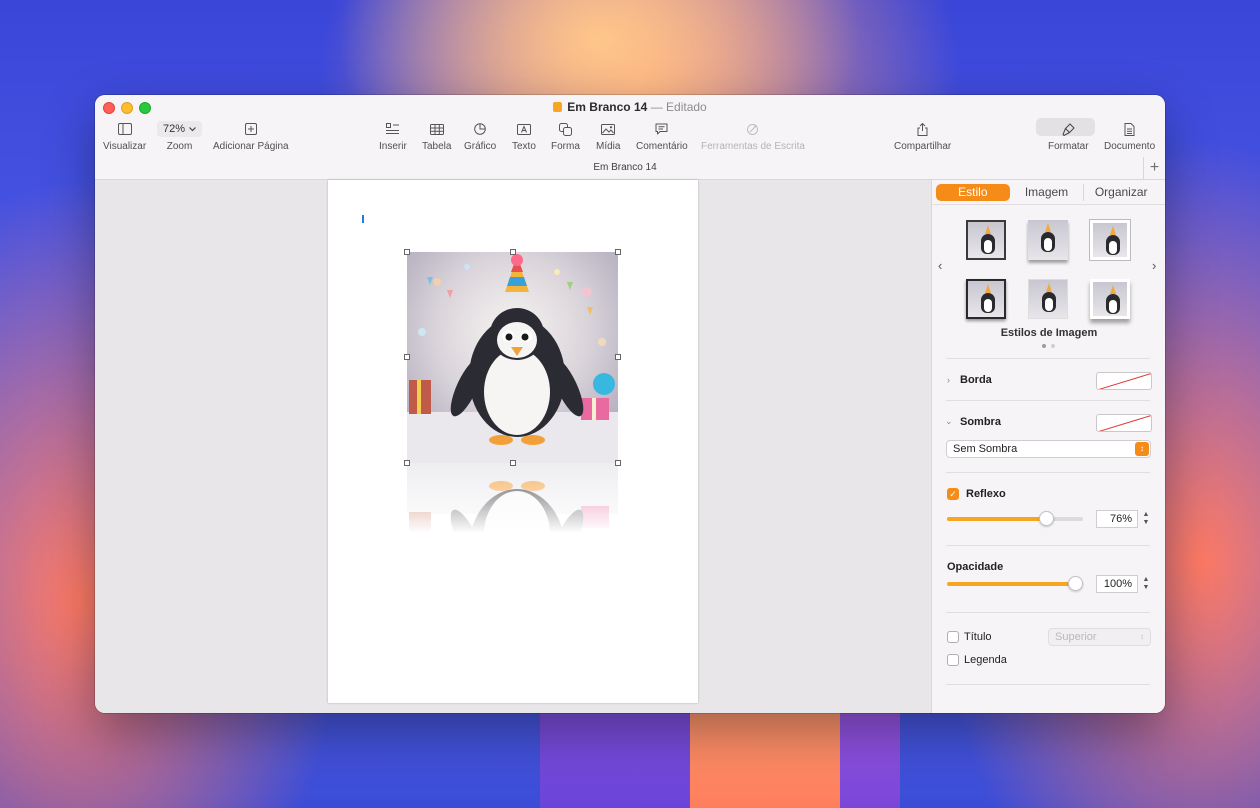 This screenshot has width=1260, height=808. I want to click on page-indicator, so click(1048, 346).